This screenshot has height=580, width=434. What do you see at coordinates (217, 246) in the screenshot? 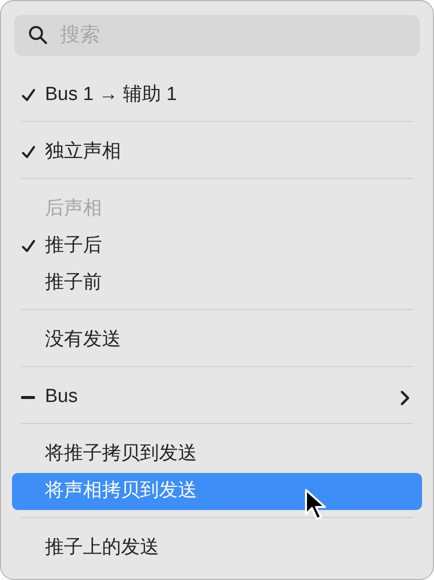
I see `menu-item: 推子后` at bounding box center [217, 246].